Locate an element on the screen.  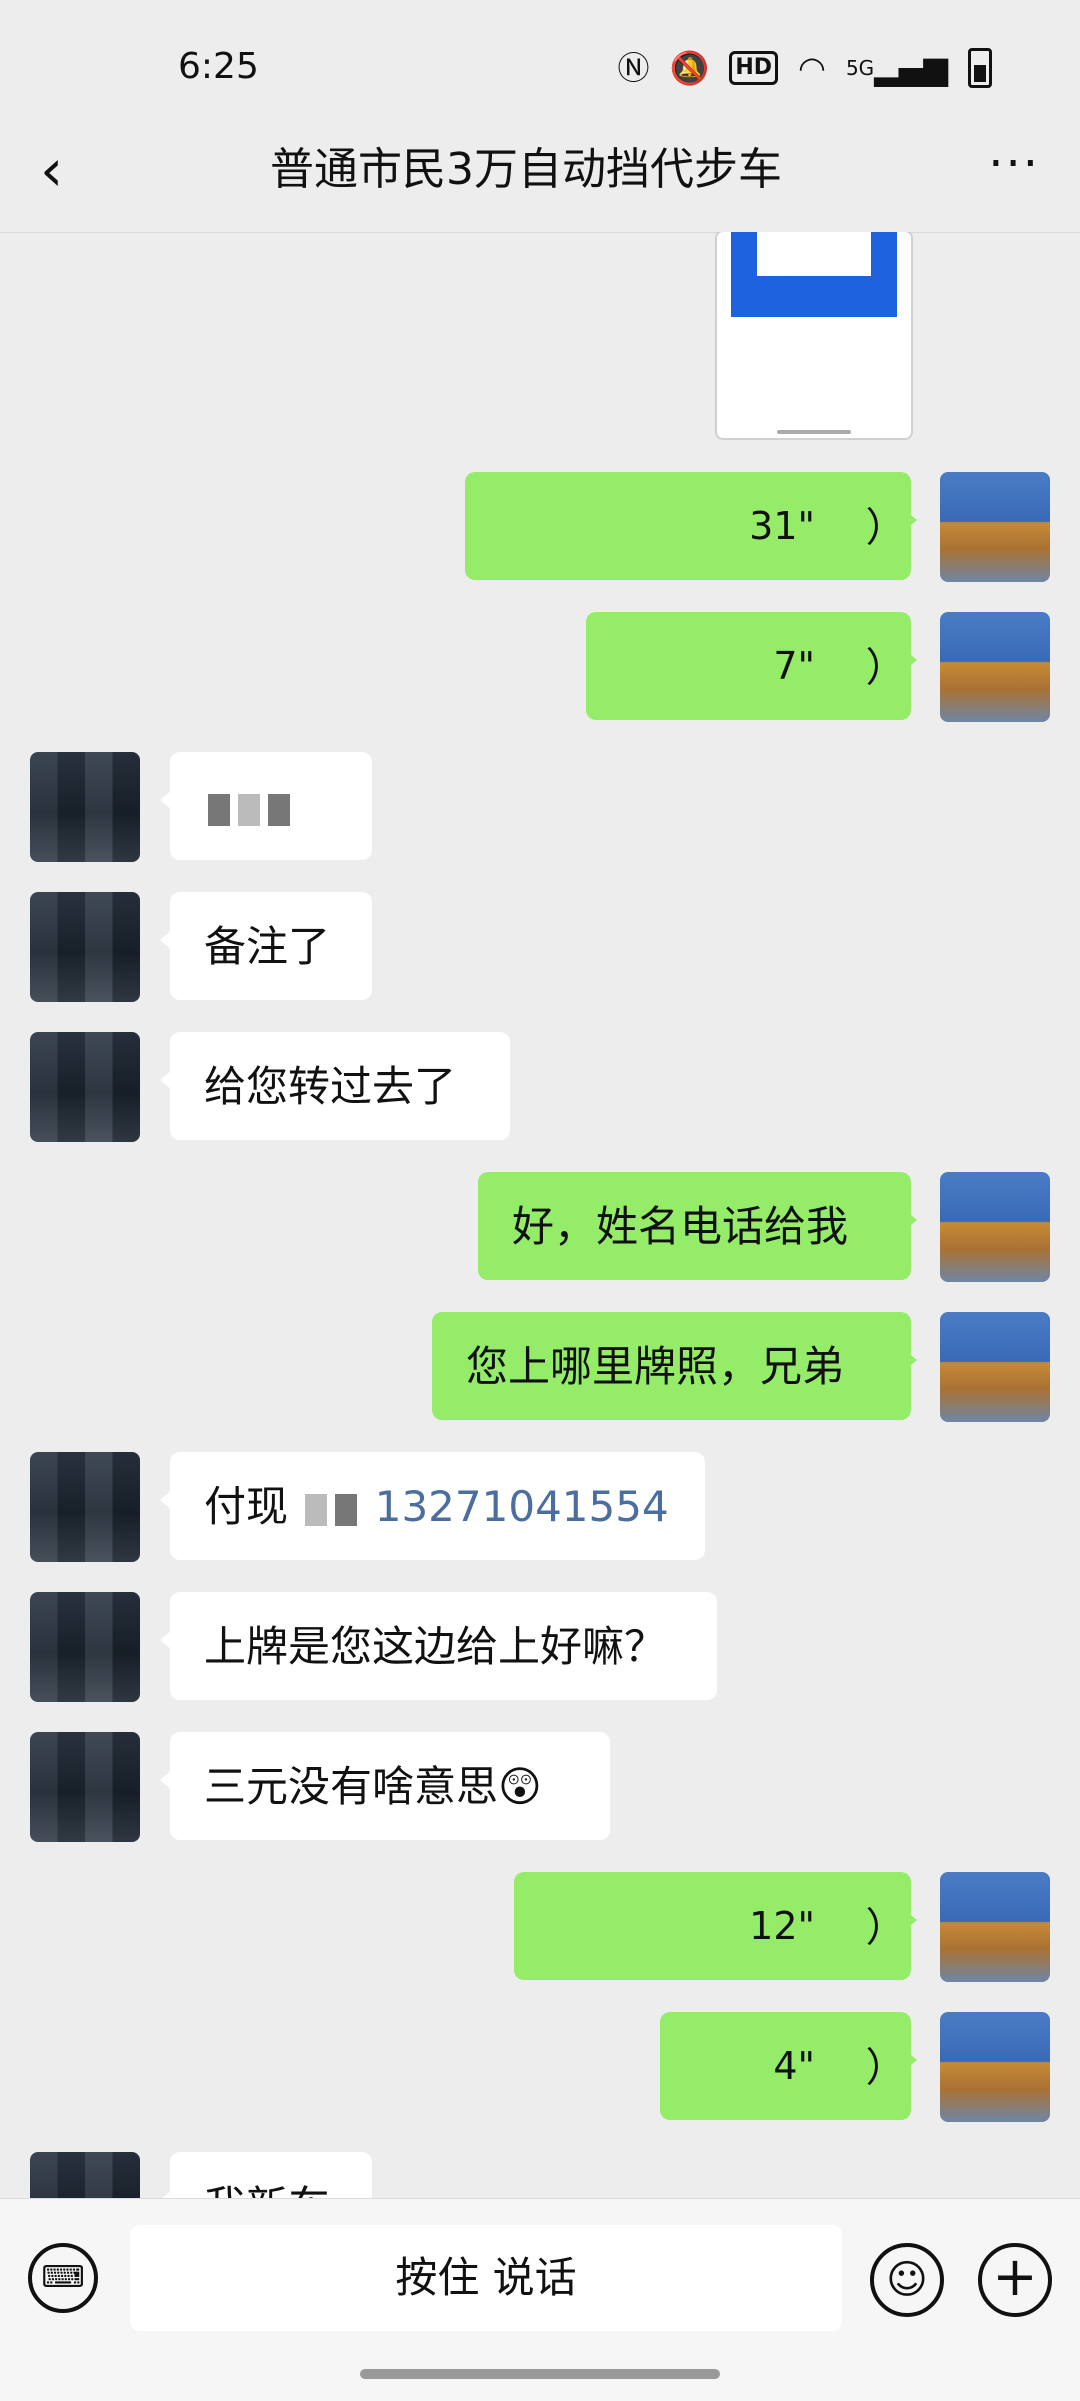
input-bar: ⌨ 按住 说话 ☺ + is located at coordinates (540, 2299).